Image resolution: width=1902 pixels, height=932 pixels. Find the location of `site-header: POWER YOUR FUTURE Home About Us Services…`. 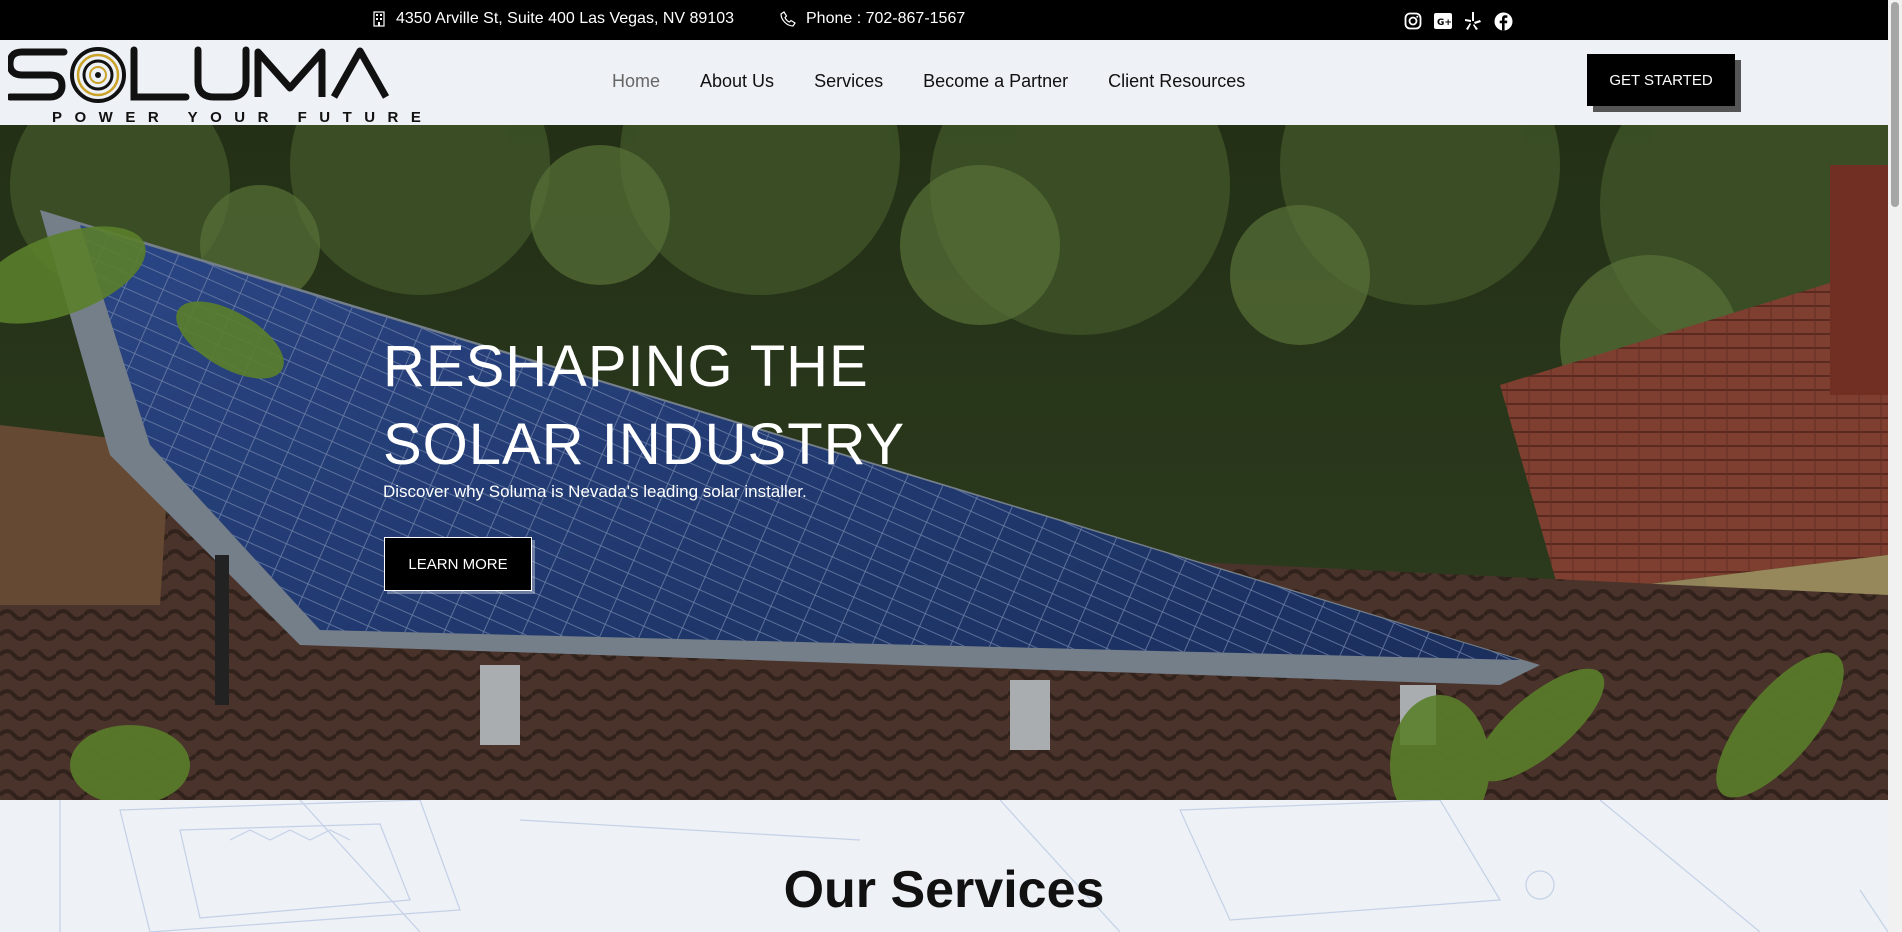

site-header: POWER YOUR FUTURE Home About Us Services… is located at coordinates (944, 83).